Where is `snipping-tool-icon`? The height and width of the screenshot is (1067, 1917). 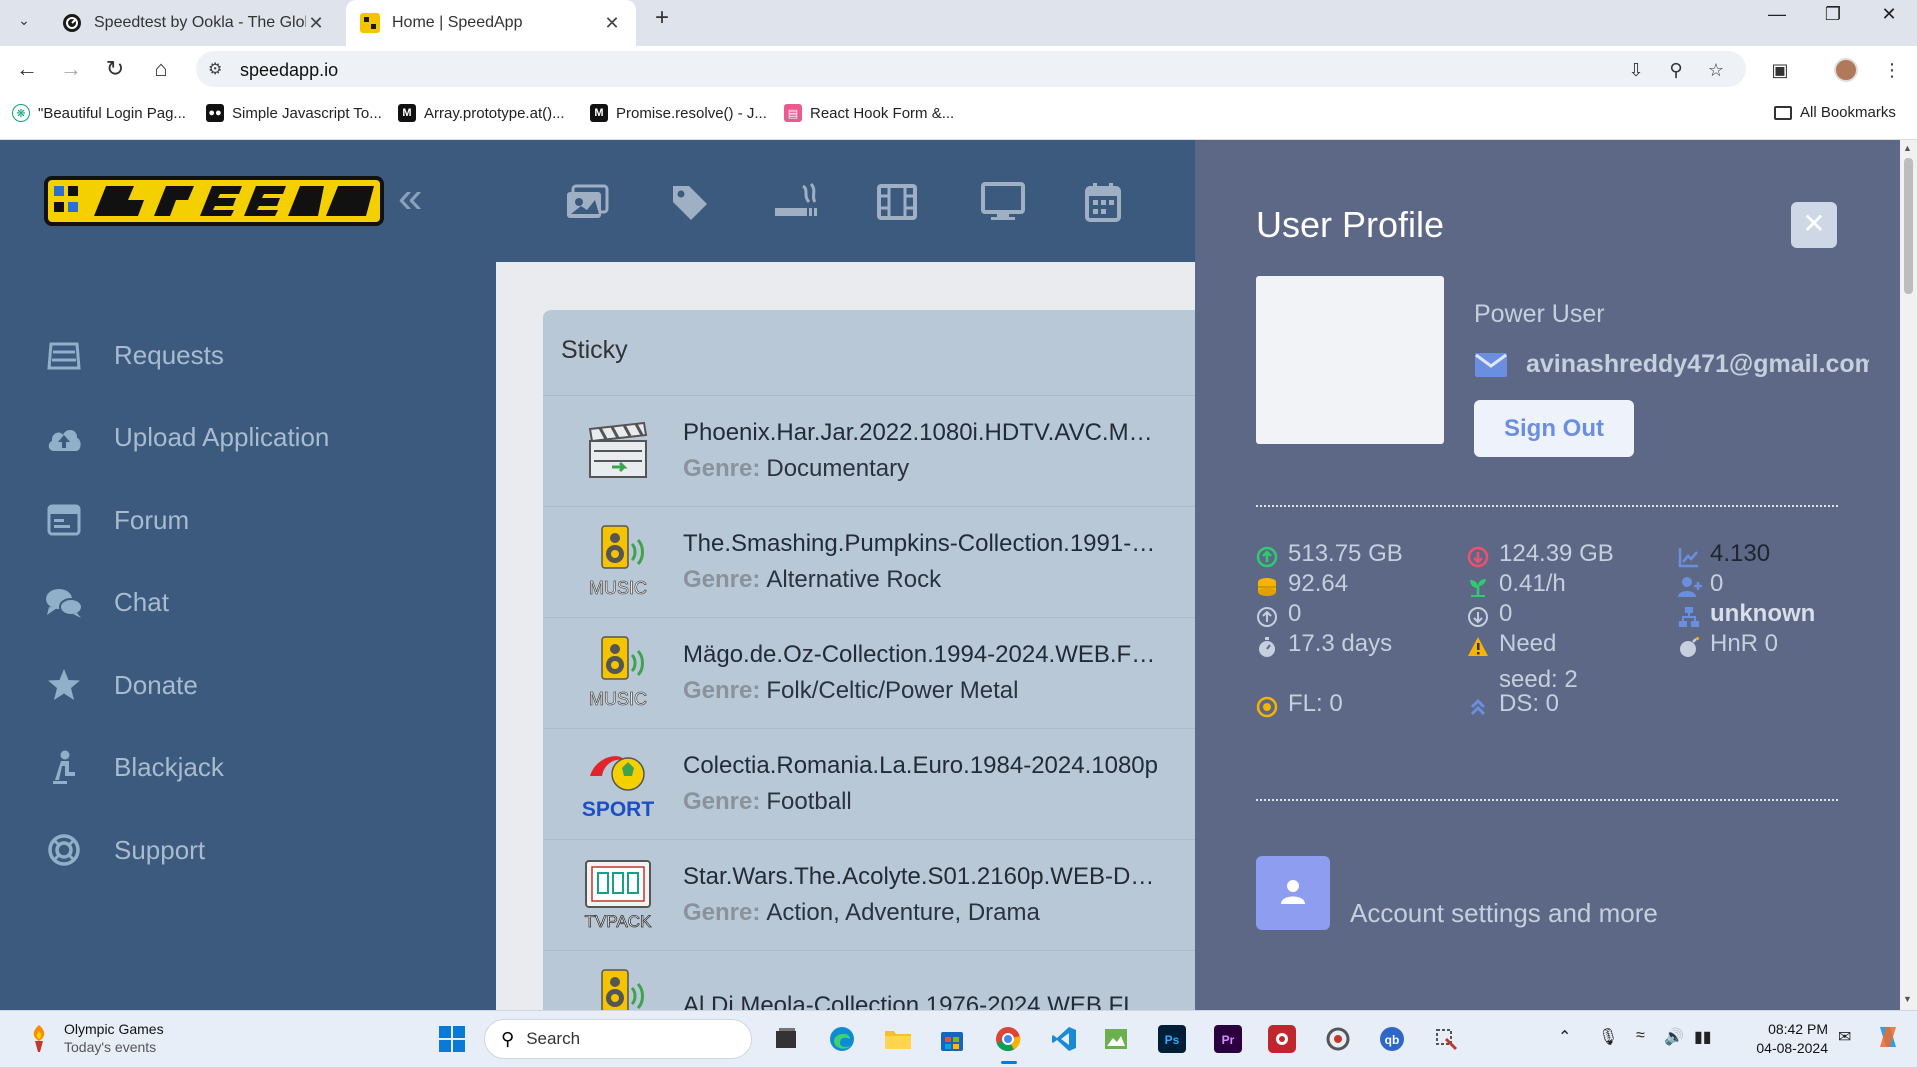 snipping-tool-icon is located at coordinates (1446, 1039).